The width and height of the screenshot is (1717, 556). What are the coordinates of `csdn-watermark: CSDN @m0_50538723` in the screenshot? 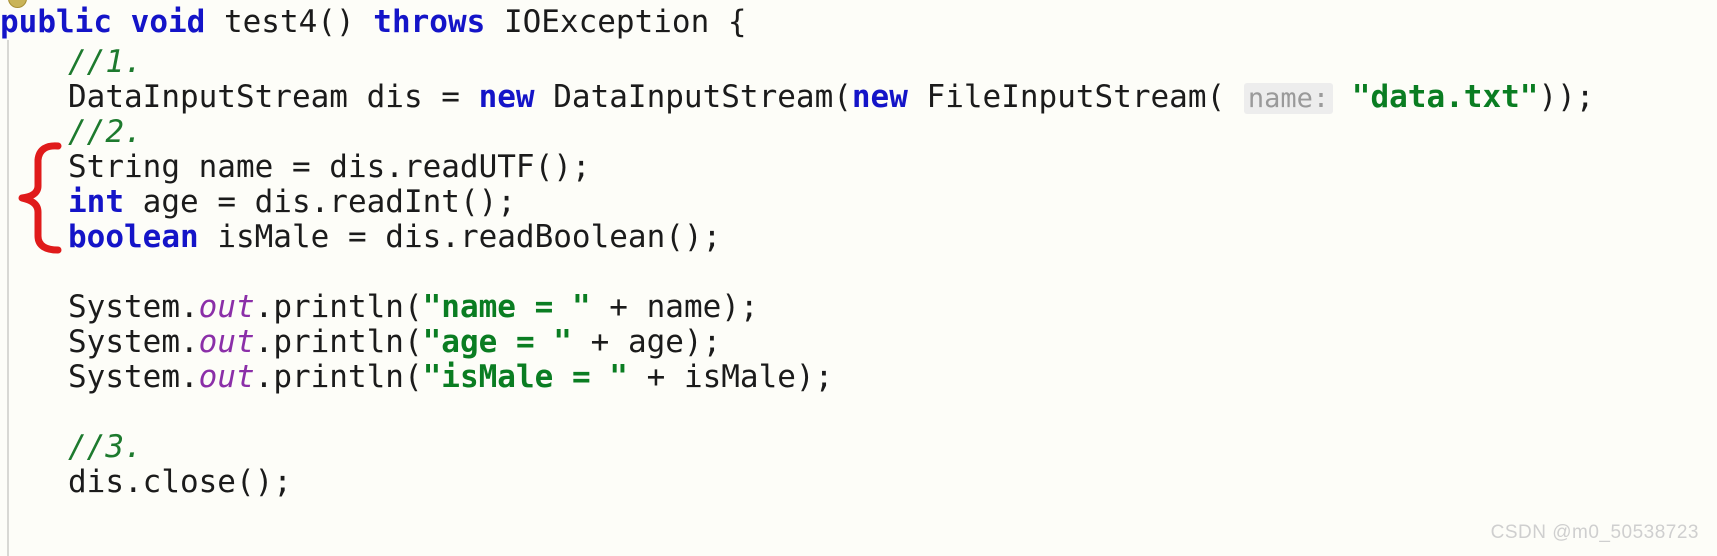 It's located at (1594, 532).